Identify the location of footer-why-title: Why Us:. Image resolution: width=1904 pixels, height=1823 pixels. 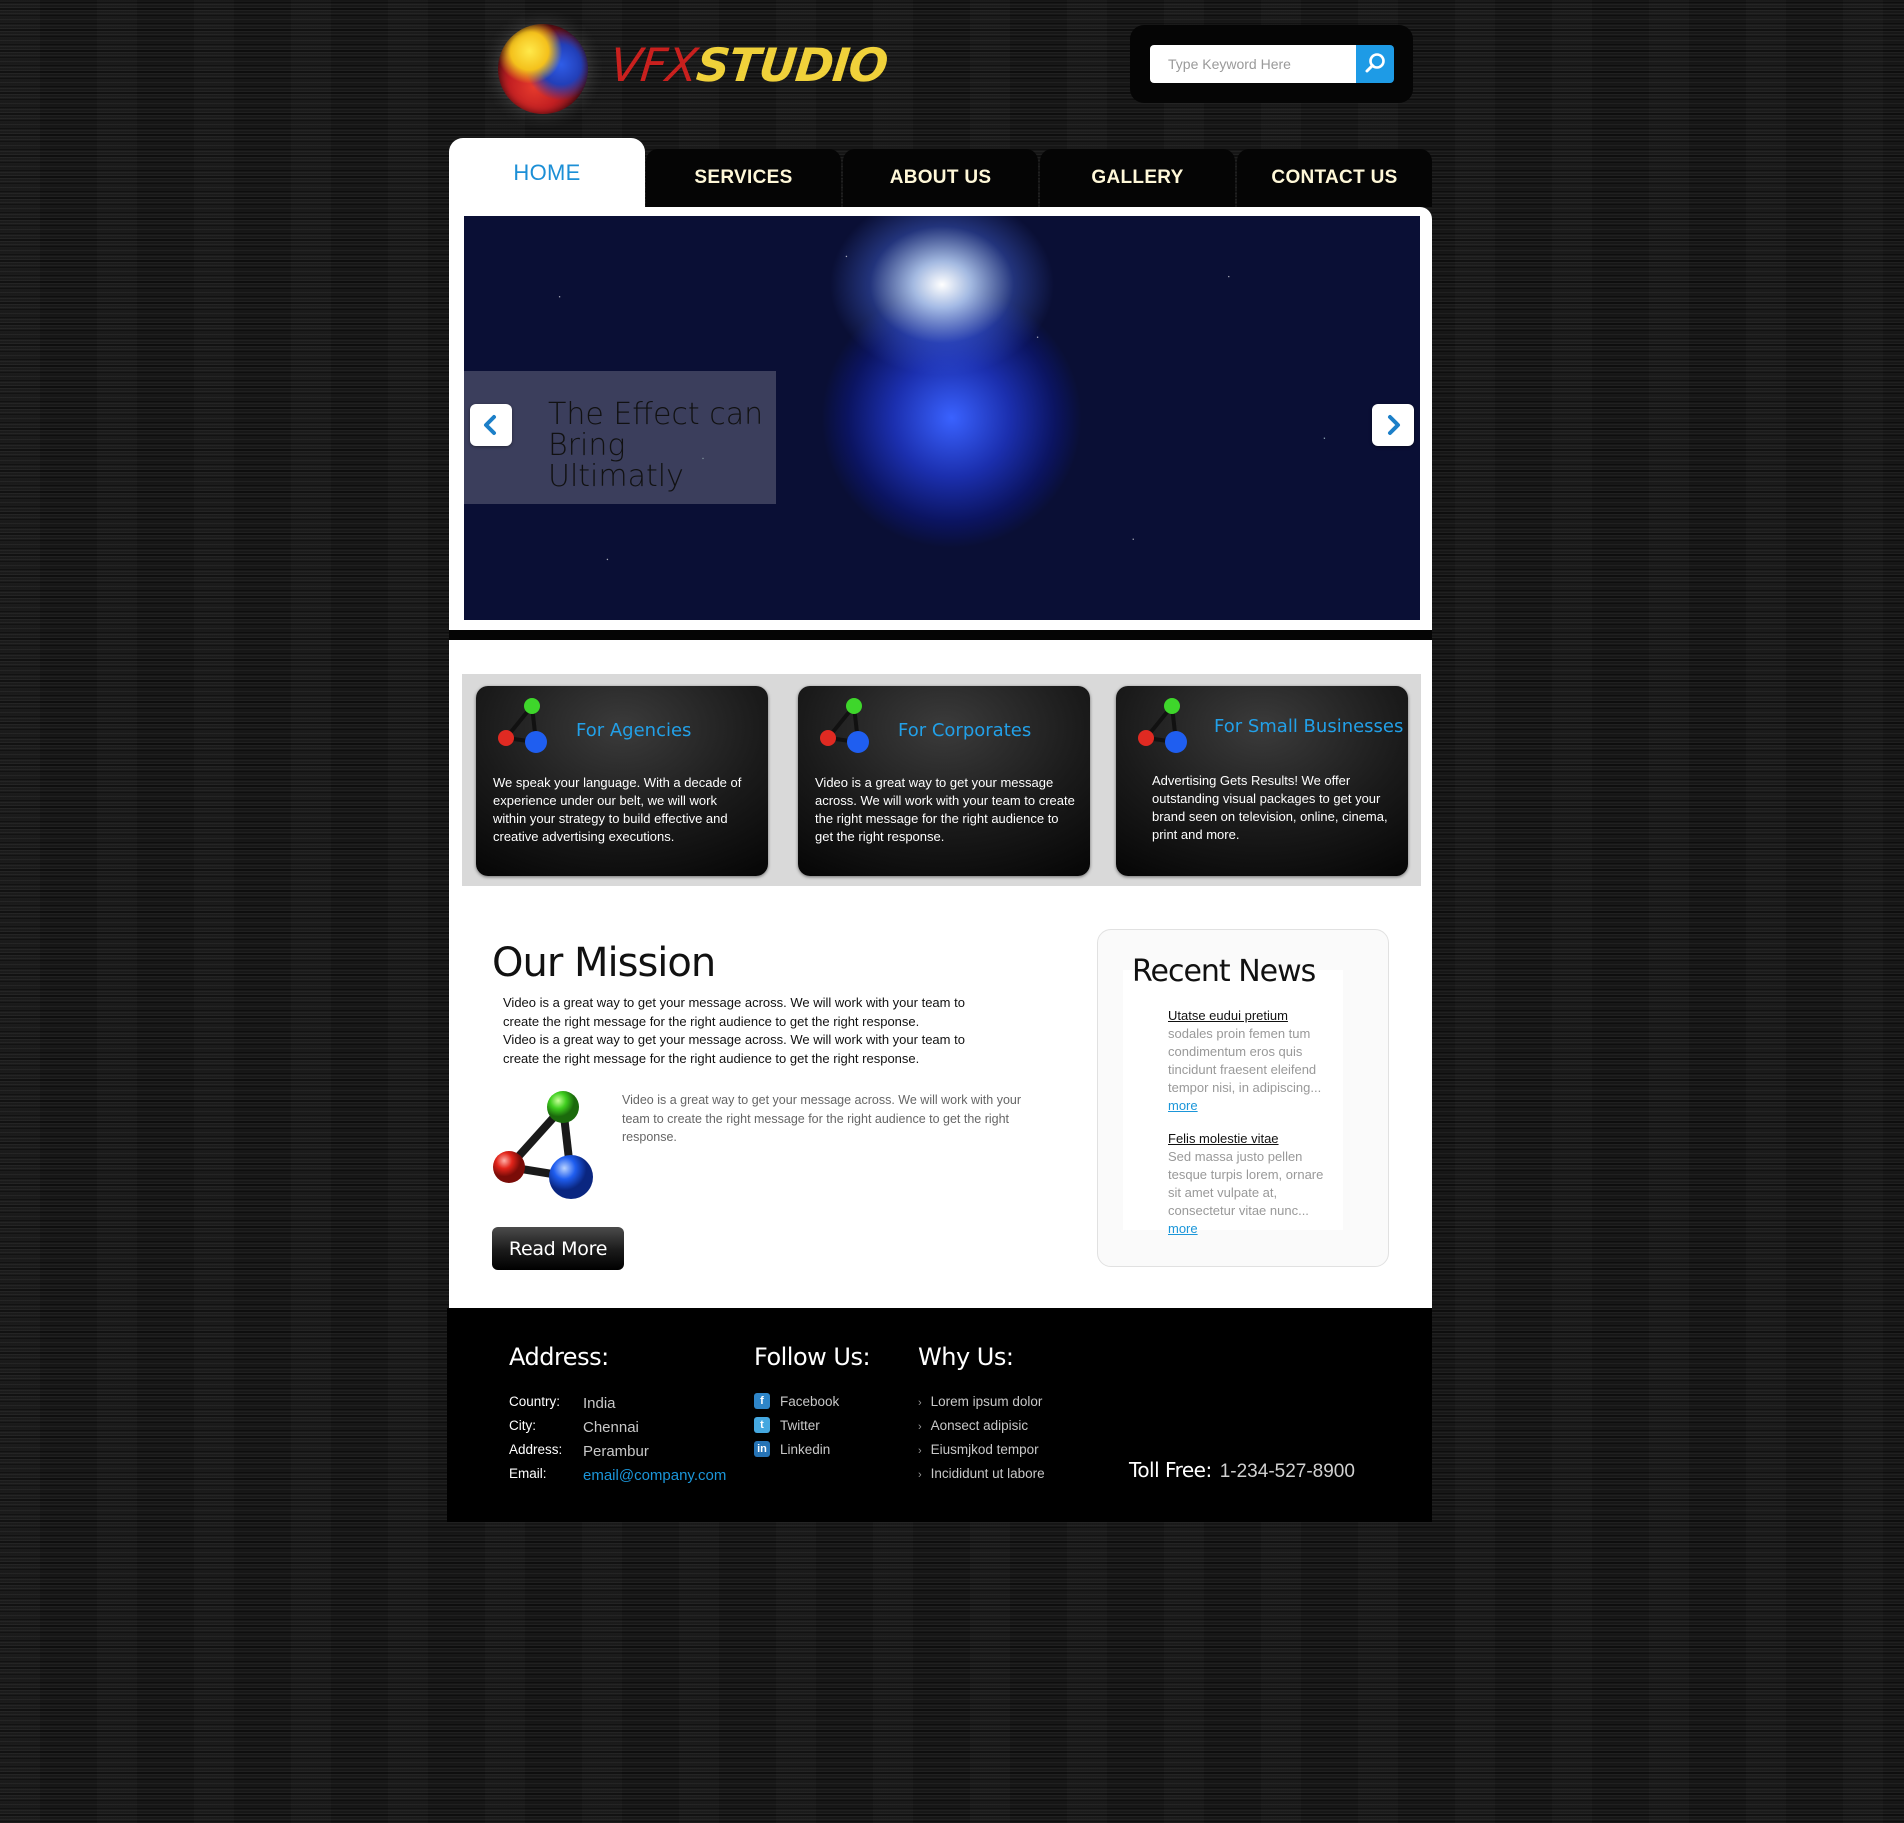
(966, 1357).